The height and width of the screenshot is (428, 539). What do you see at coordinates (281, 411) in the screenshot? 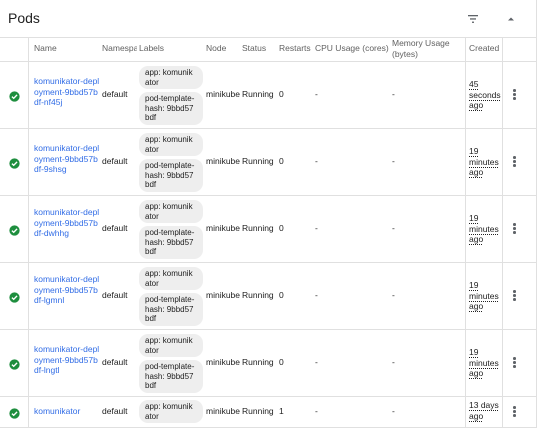
I see `pod-restarts: 1` at bounding box center [281, 411].